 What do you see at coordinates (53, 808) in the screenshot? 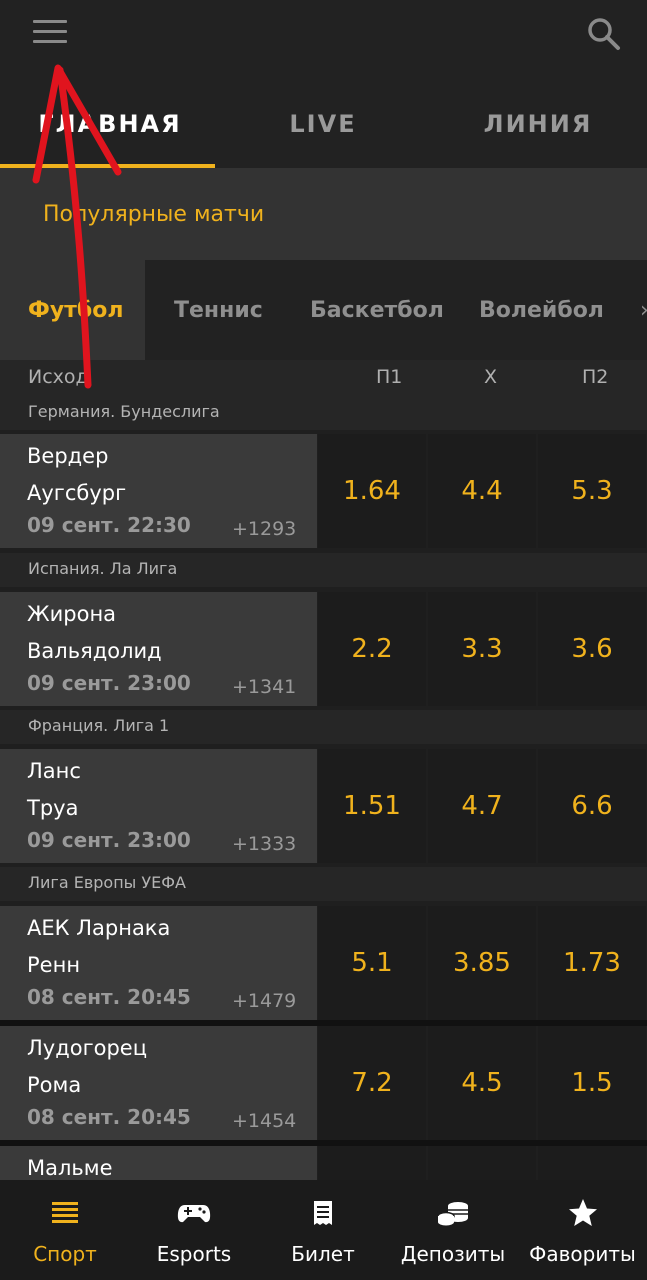
I see `away-team: Труа` at bounding box center [53, 808].